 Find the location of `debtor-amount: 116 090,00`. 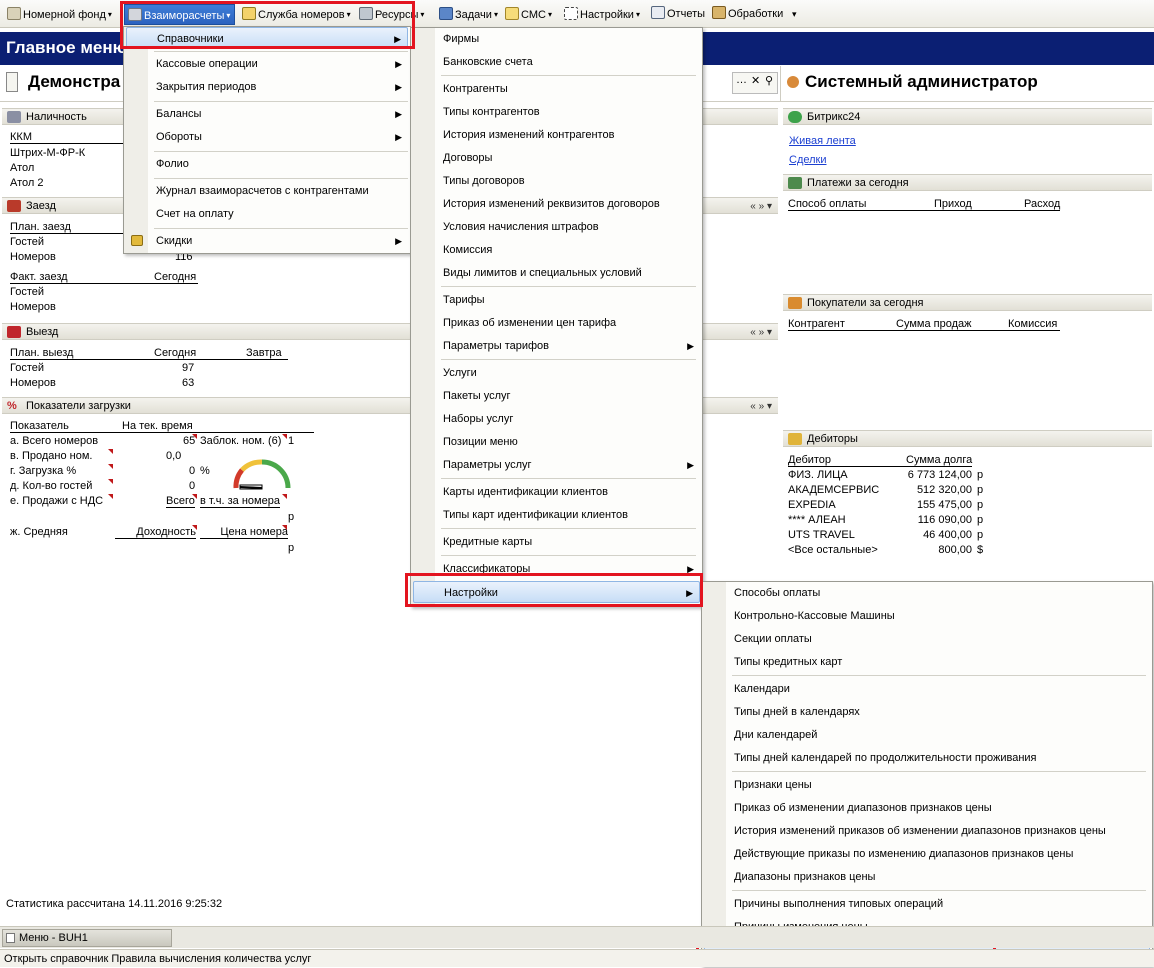

debtor-amount: 116 090,00 is located at coordinates (944, 520).